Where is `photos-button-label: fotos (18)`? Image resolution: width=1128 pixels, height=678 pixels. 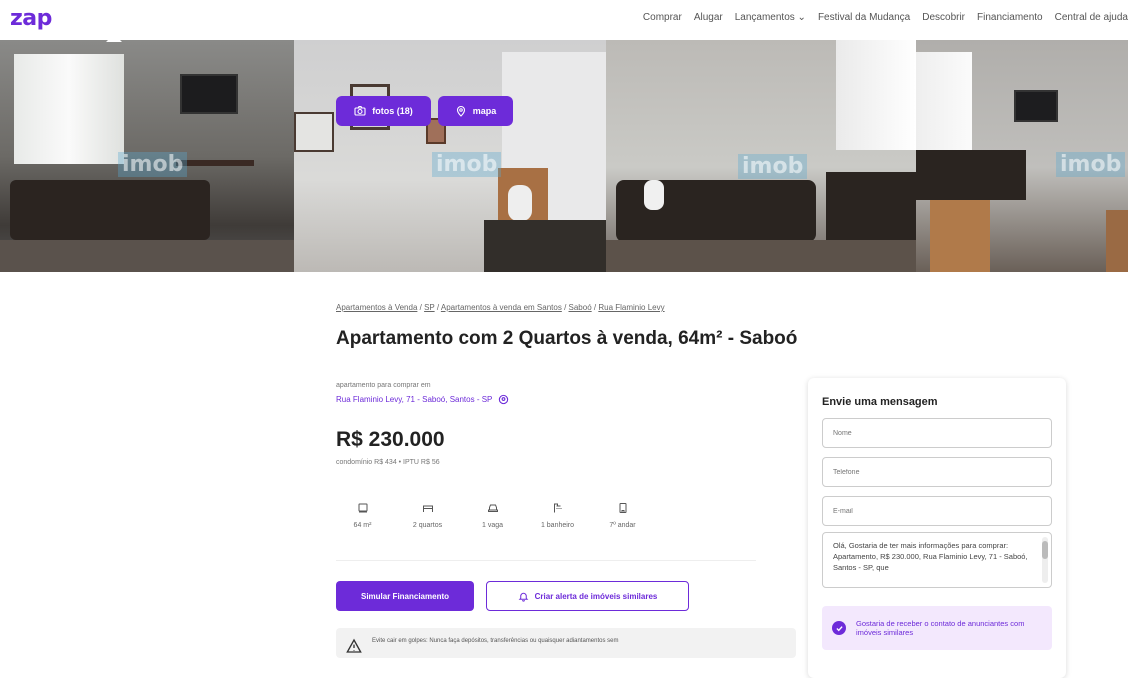 photos-button-label: fotos (18) is located at coordinates (392, 111).